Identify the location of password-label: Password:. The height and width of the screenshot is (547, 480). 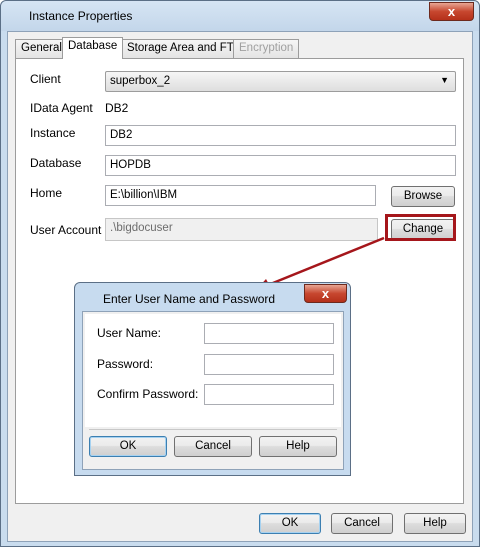
(125, 364).